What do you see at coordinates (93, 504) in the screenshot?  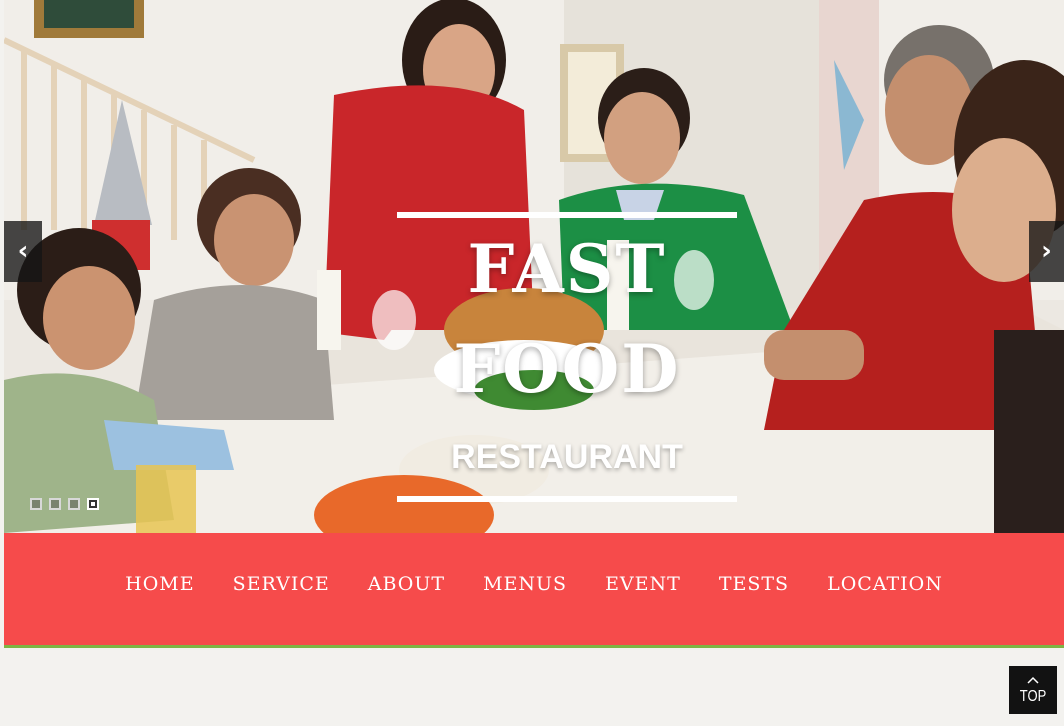 I see `slide-dot-4-active` at bounding box center [93, 504].